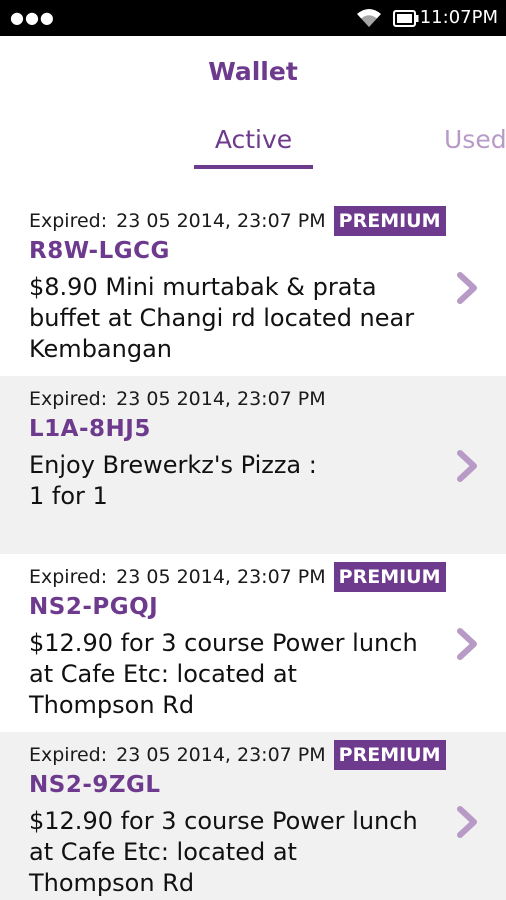 Image resolution: width=506 pixels, height=900 pixels. Describe the element at coordinates (94, 607) in the screenshot. I see `voucher-code: NS2-PGQJ` at that location.